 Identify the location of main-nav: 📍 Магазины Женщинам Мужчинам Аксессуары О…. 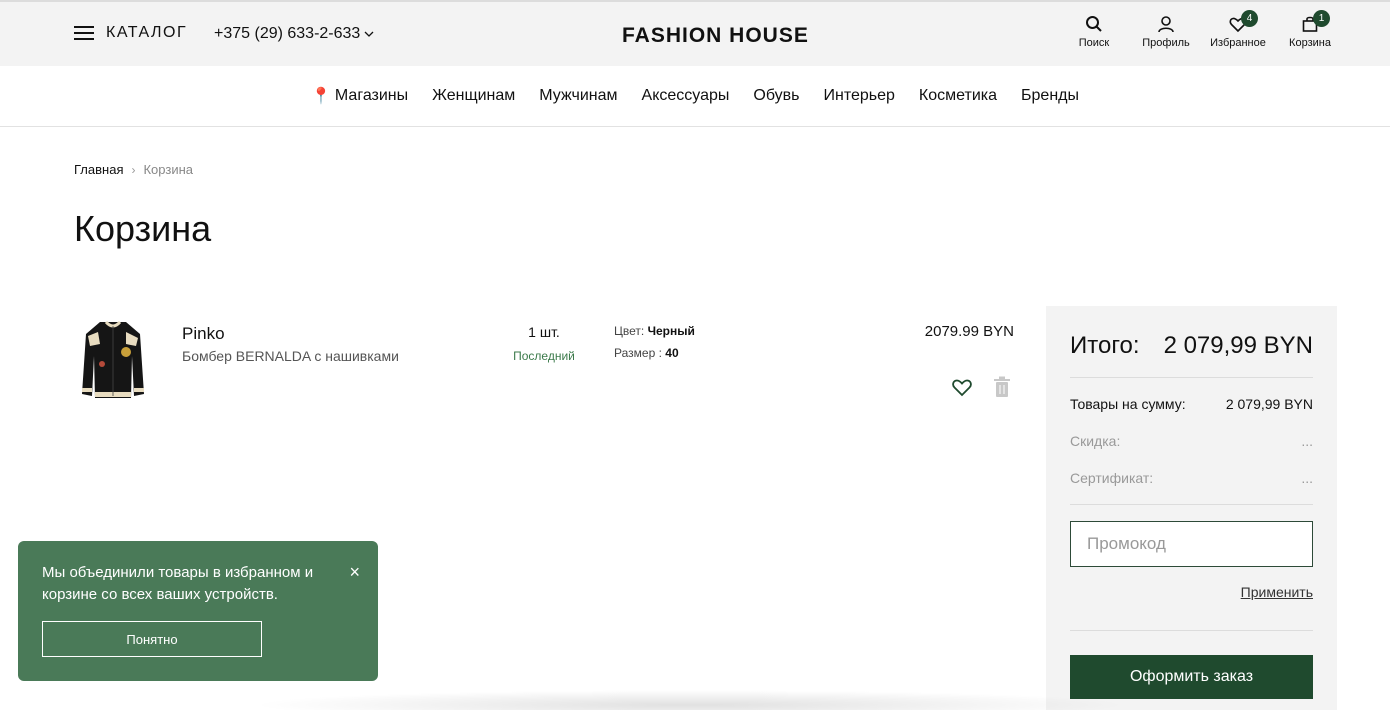
(695, 96).